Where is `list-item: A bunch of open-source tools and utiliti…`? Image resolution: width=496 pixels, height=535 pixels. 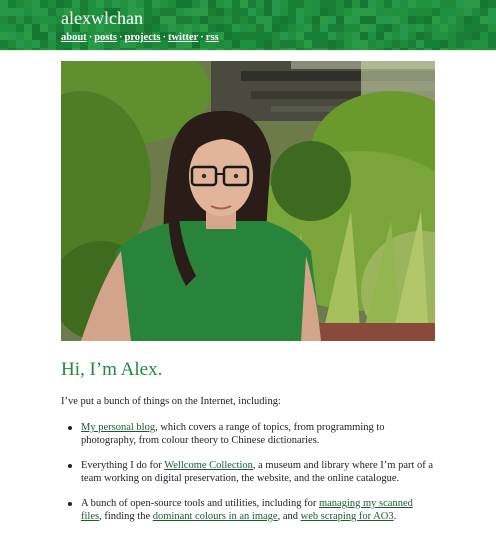 list-item: A bunch of open-source tools and utiliti… is located at coordinates (251, 510).